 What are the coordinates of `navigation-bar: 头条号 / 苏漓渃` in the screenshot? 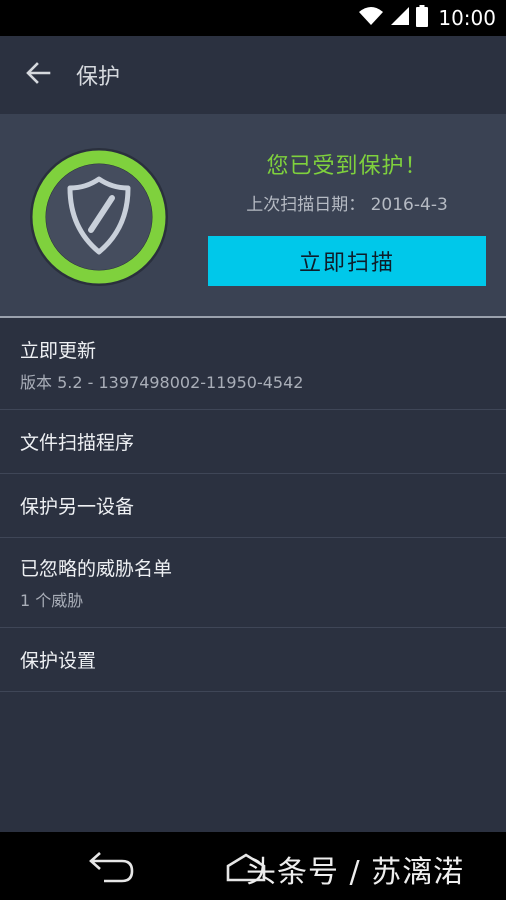 It's located at (253, 866).